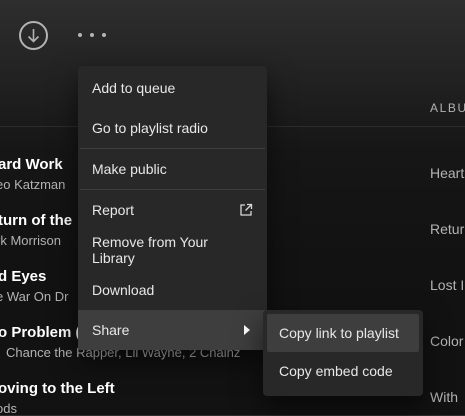 This screenshot has height=416, width=465. Describe the element at coordinates (446, 341) in the screenshot. I see `track-album: Color` at that location.